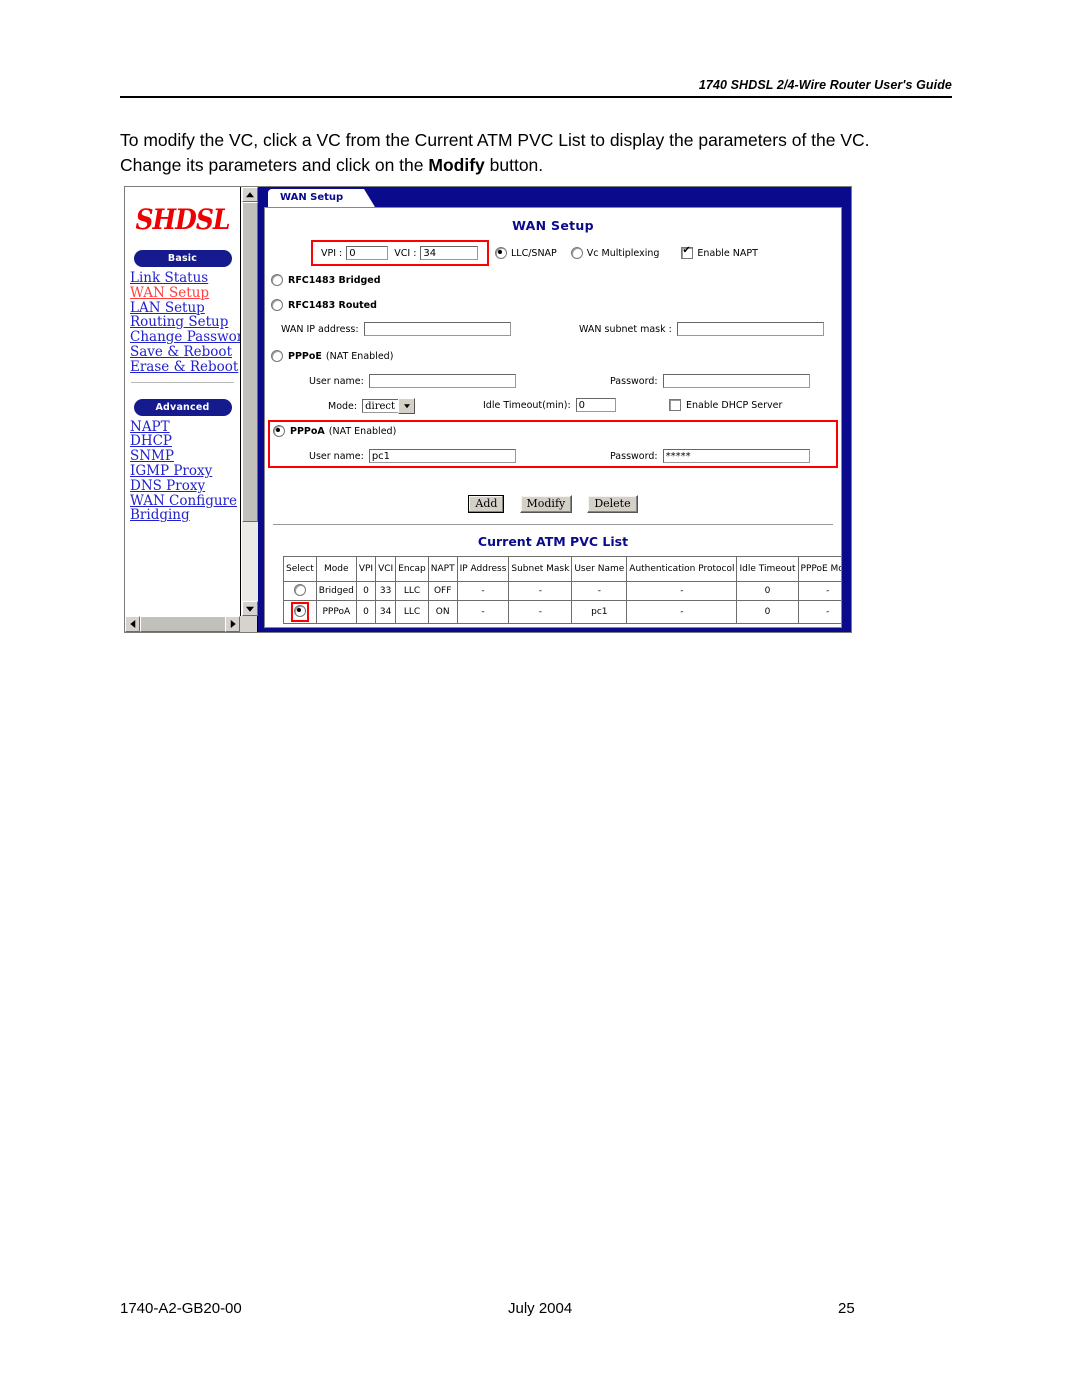 This screenshot has width=1080, height=1397. I want to click on delete-button: Delete, so click(612, 504).